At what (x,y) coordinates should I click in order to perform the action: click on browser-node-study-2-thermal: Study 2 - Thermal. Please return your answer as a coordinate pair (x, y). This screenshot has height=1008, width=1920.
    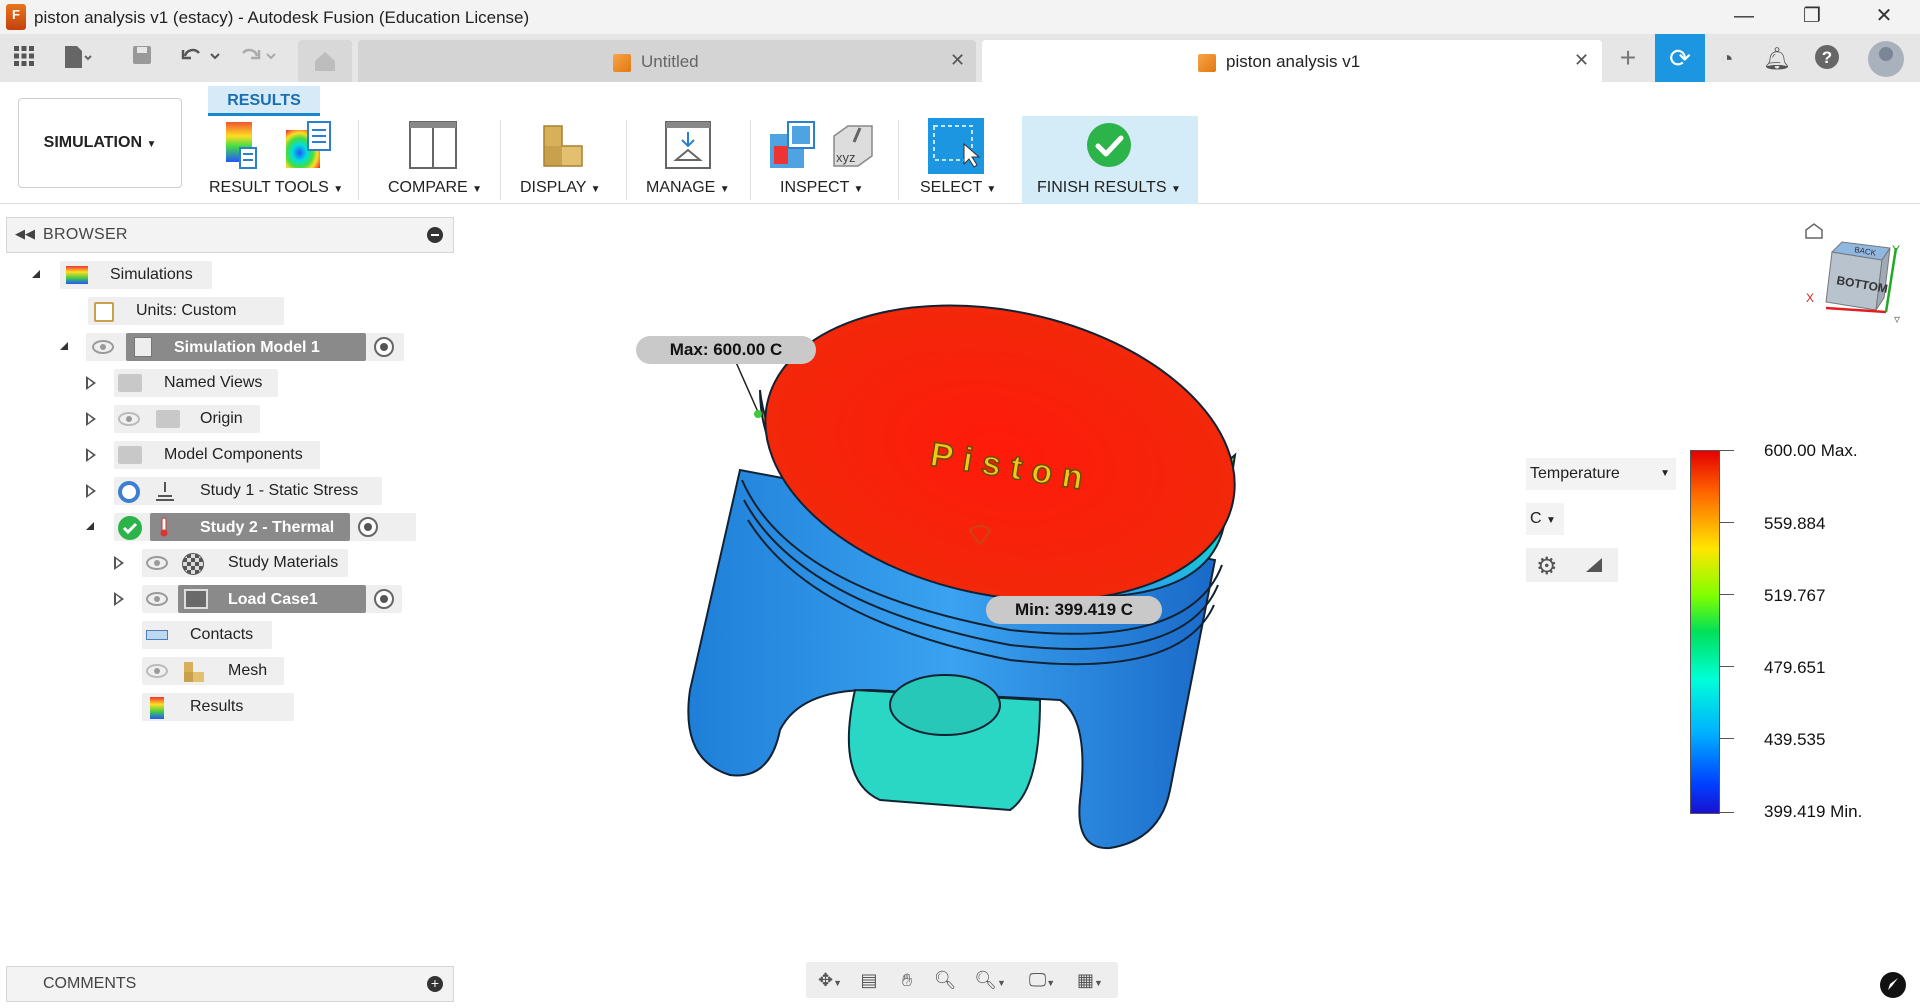
    Looking at the image, I should click on (223, 527).